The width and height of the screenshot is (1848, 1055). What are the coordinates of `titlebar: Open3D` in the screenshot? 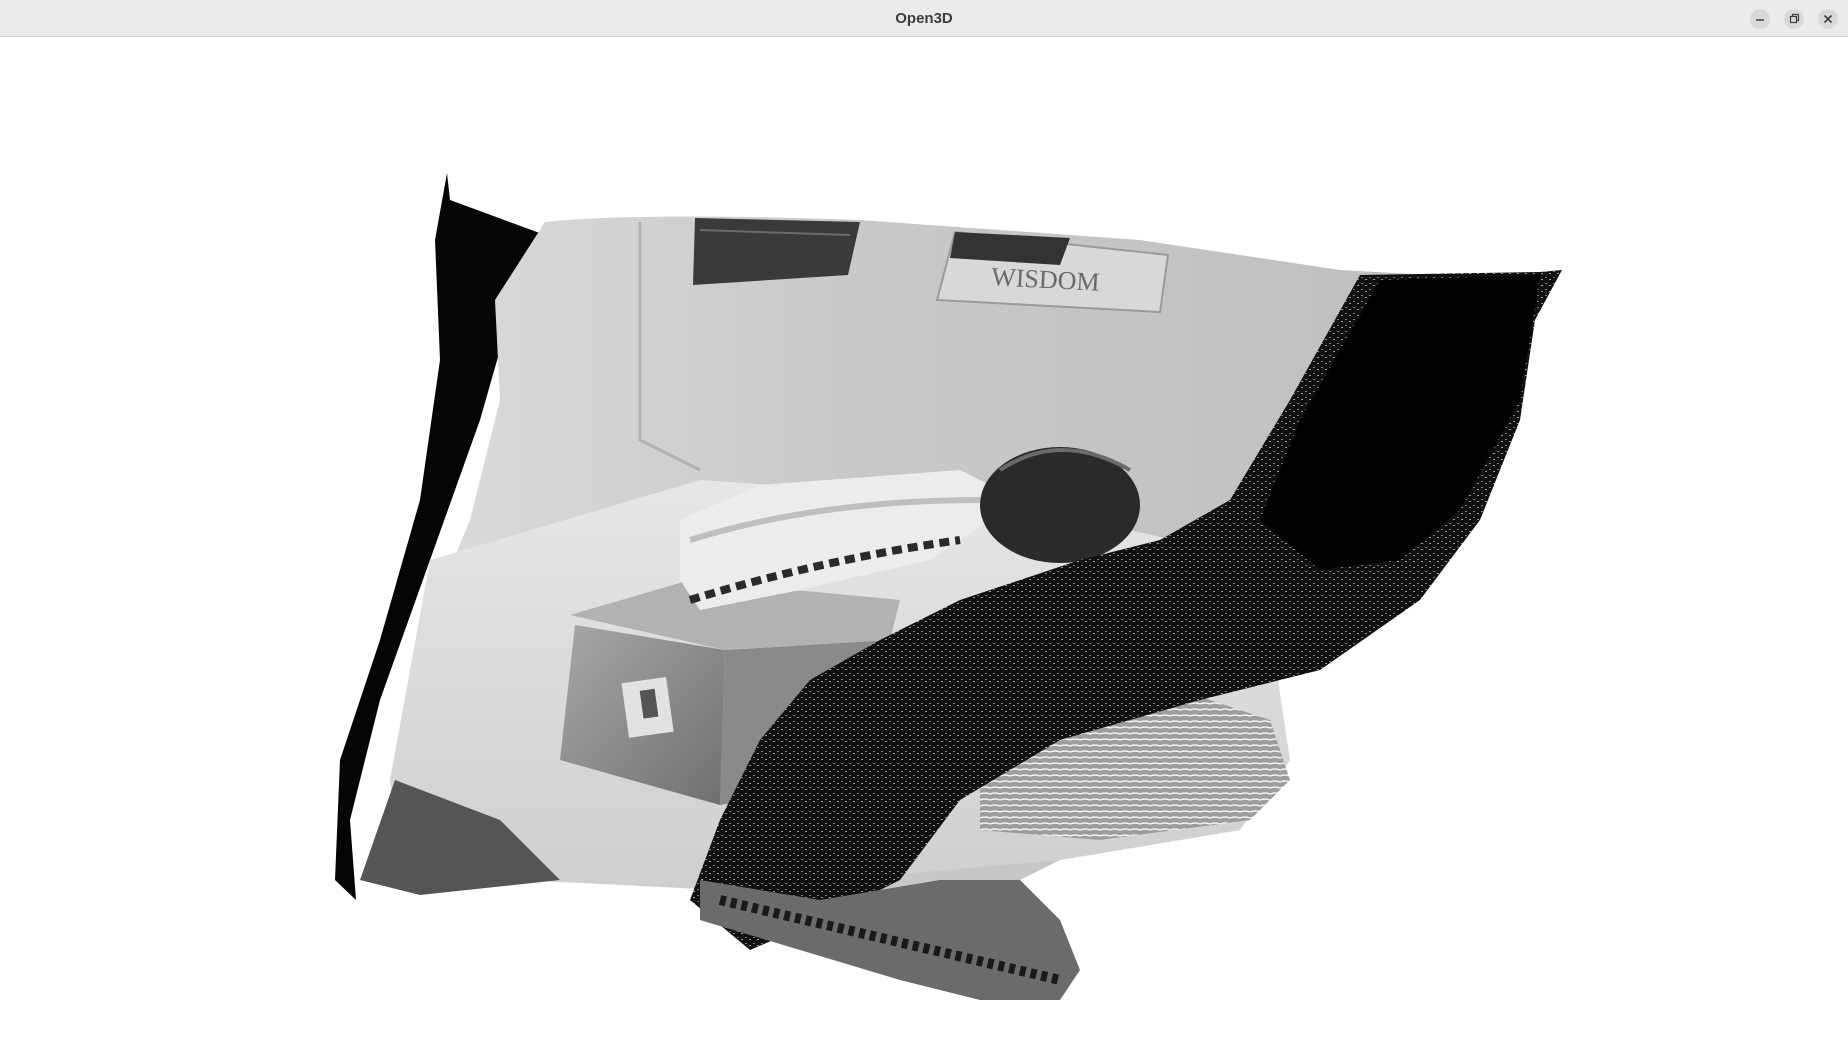 It's located at (924, 18).